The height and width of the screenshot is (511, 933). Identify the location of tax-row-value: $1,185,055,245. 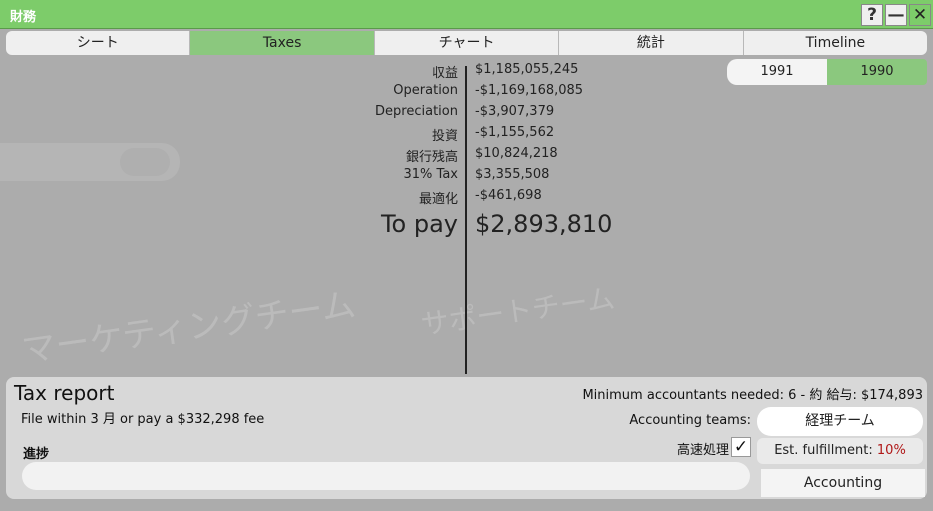
(527, 69).